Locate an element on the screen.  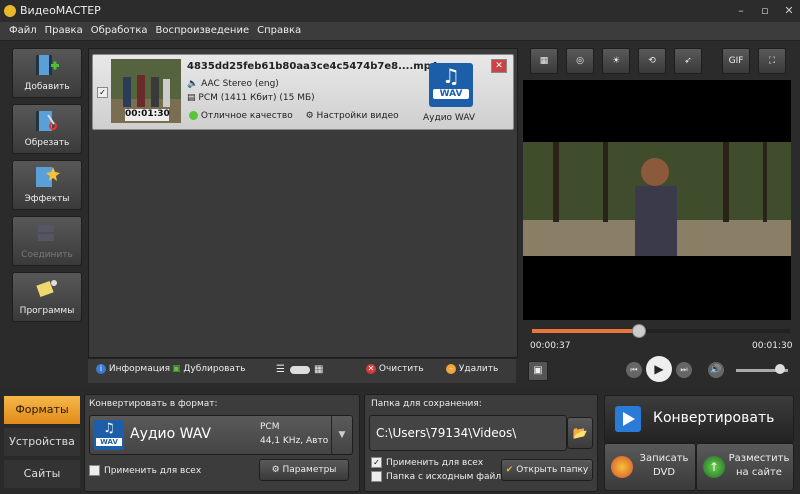
tab-devices: Устройства is located at coordinates (42, 442).